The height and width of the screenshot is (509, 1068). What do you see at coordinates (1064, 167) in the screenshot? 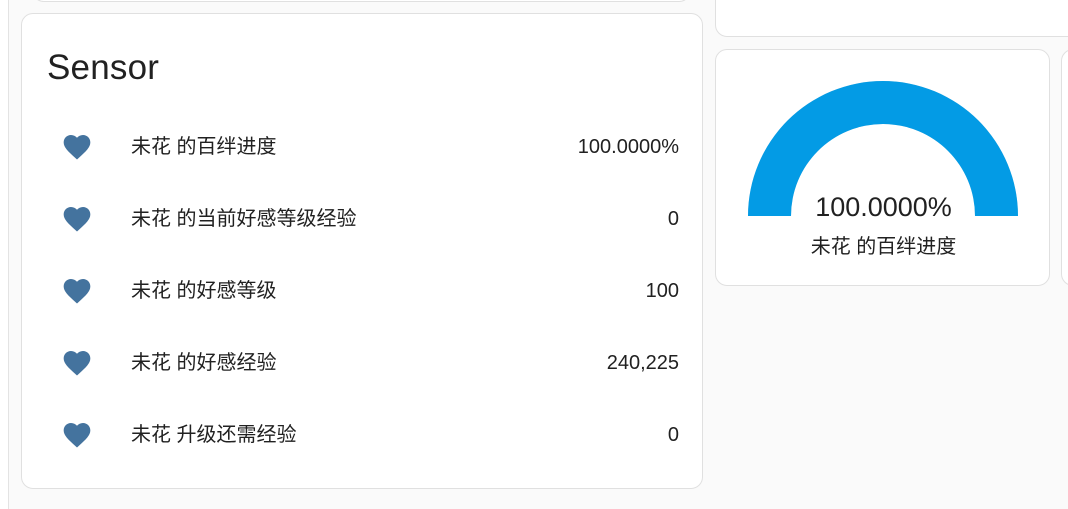
I see `partial-card-right` at bounding box center [1064, 167].